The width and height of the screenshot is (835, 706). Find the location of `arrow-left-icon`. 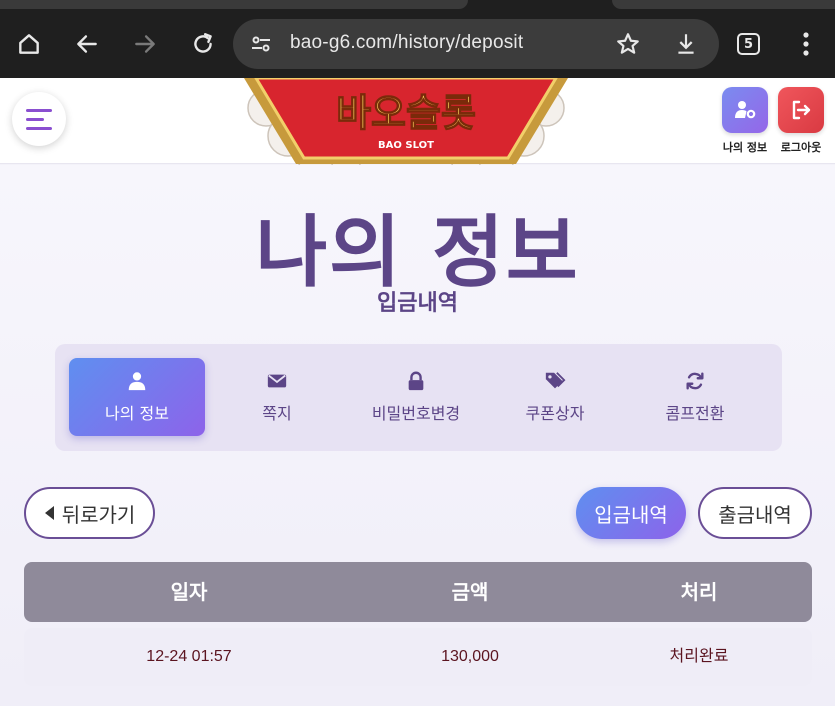

arrow-left-icon is located at coordinates (87, 44).